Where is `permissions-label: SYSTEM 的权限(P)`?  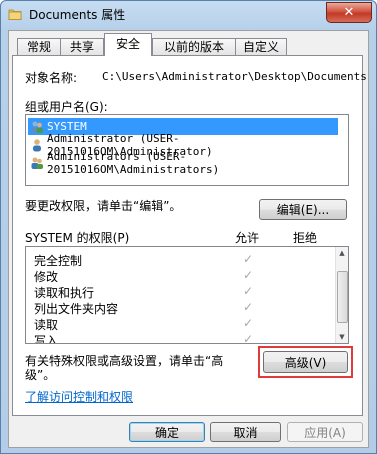
permissions-label: SYSTEM 的权限(P) is located at coordinates (77, 238).